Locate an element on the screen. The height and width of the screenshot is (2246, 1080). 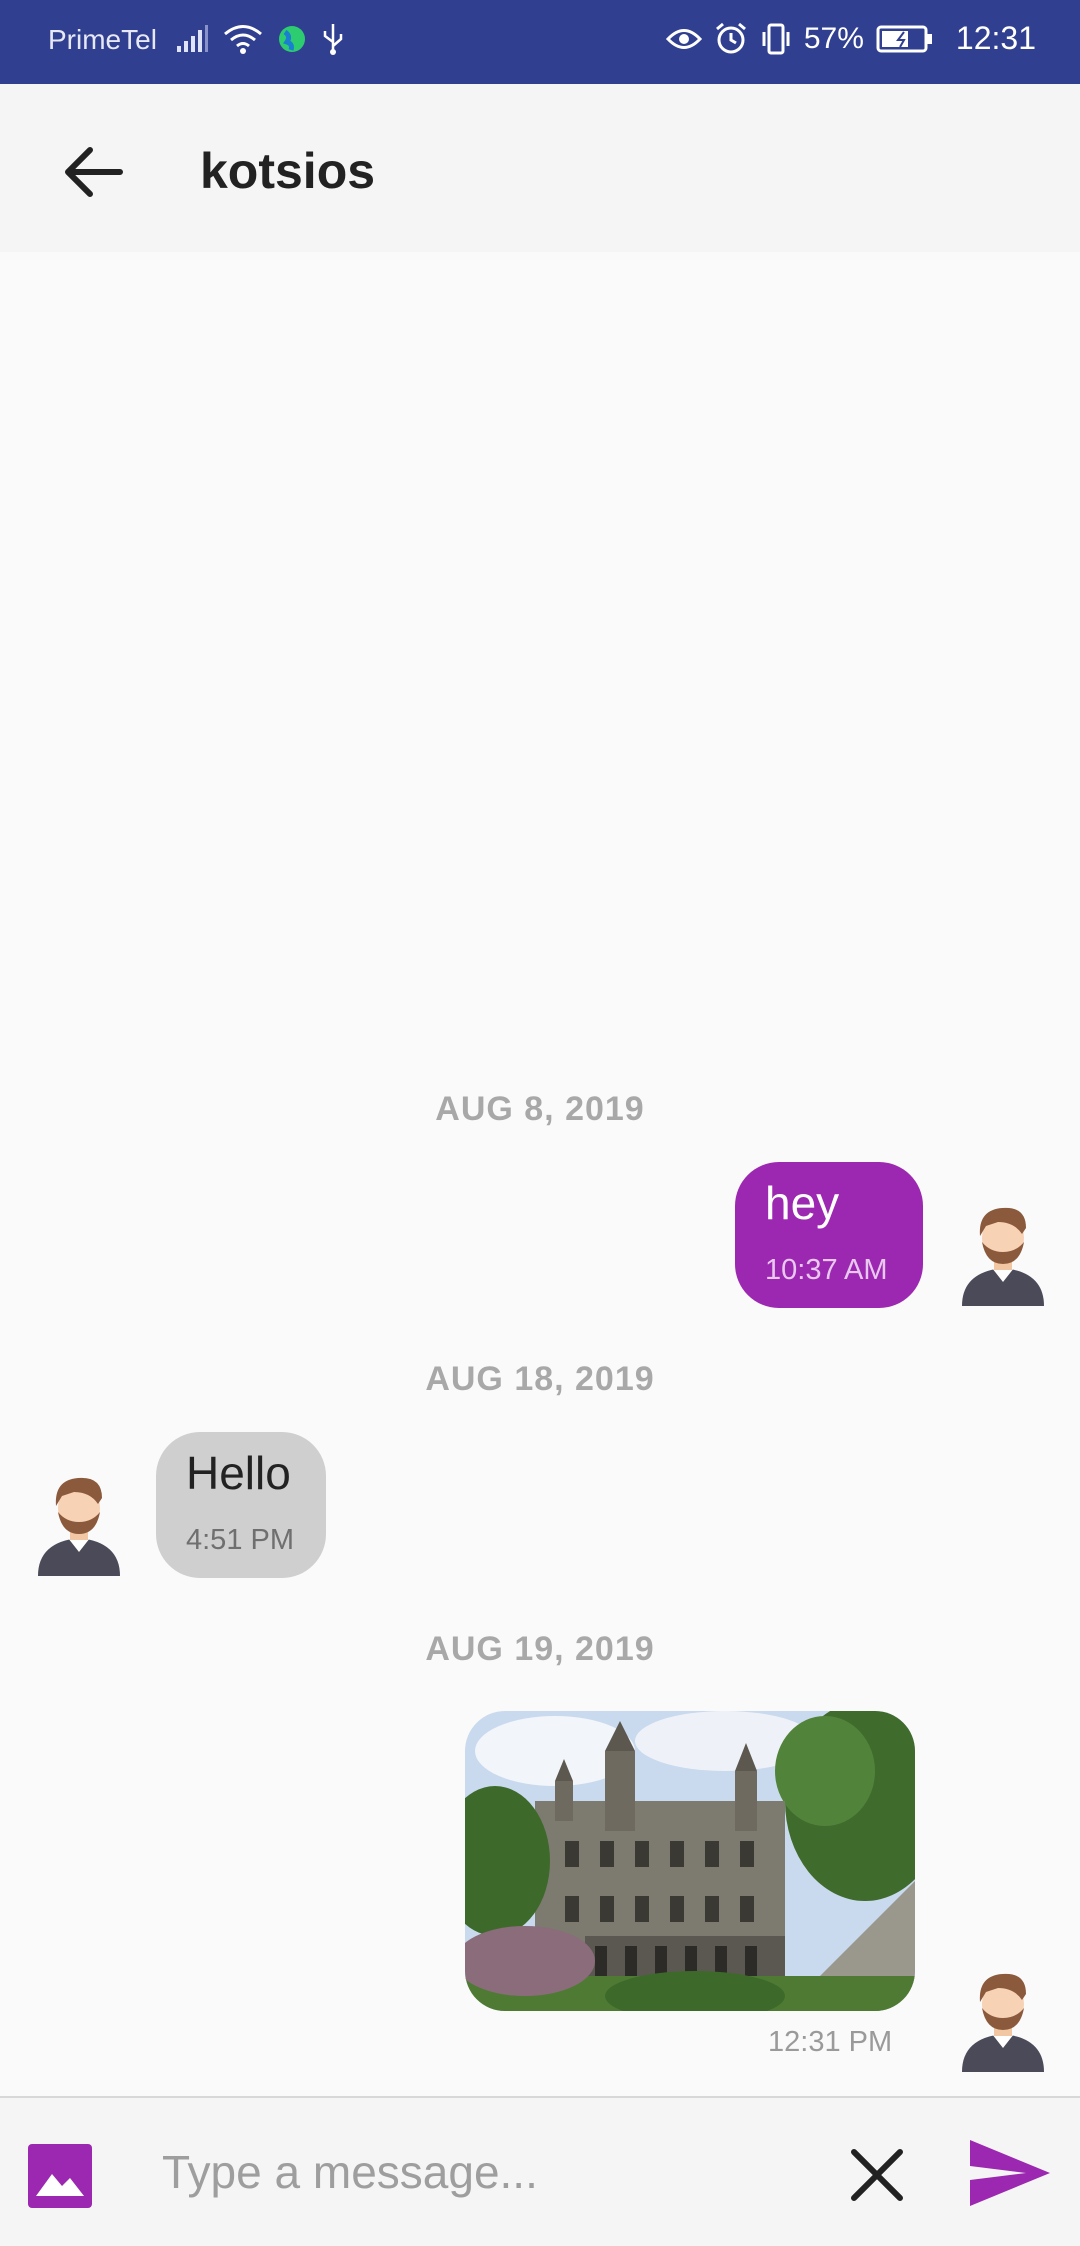
signal-icon is located at coordinates (192, 38).